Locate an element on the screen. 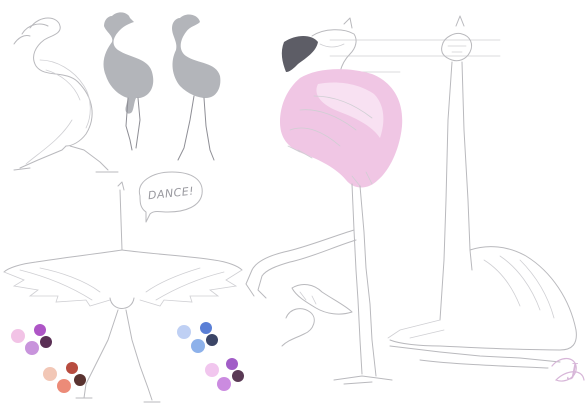  flamingo-head-sketch is located at coordinates (317, 315).